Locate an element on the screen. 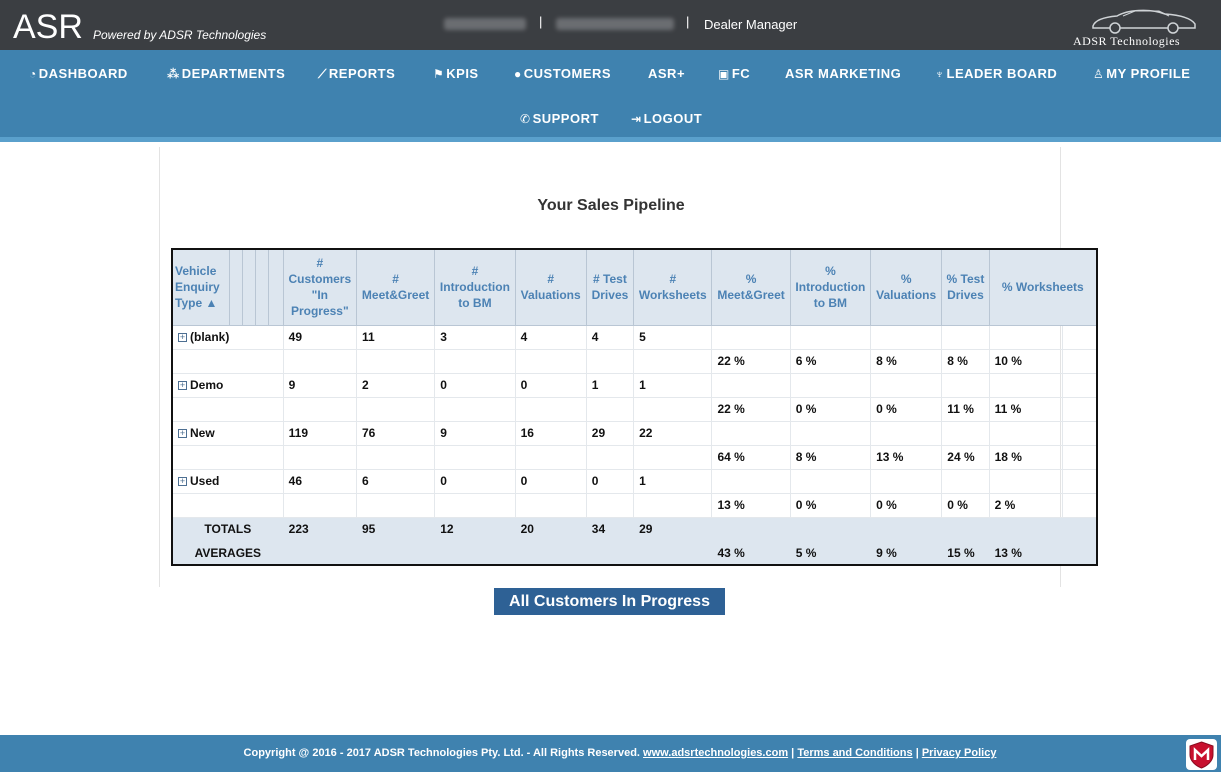 This screenshot has height=775, width=1221. car-logo-icon is located at coordinates (1144, 21).